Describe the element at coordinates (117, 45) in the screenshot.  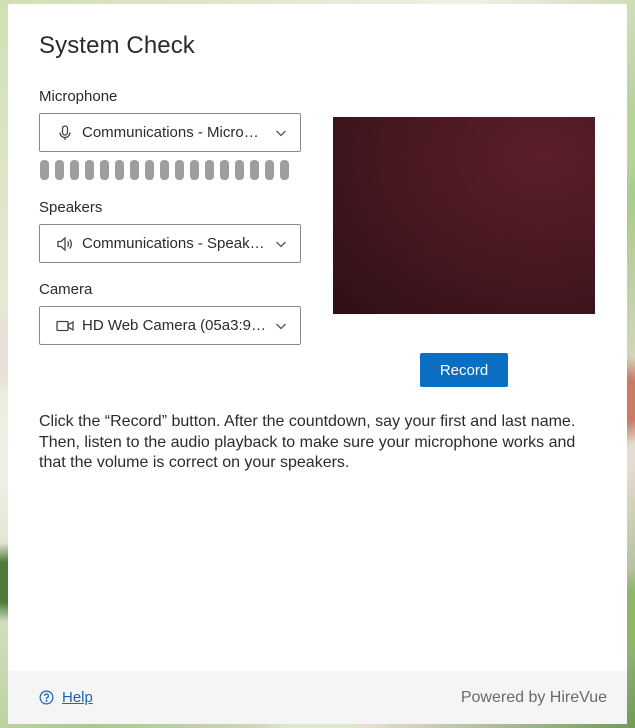
I see `page-title: System Check` at that location.